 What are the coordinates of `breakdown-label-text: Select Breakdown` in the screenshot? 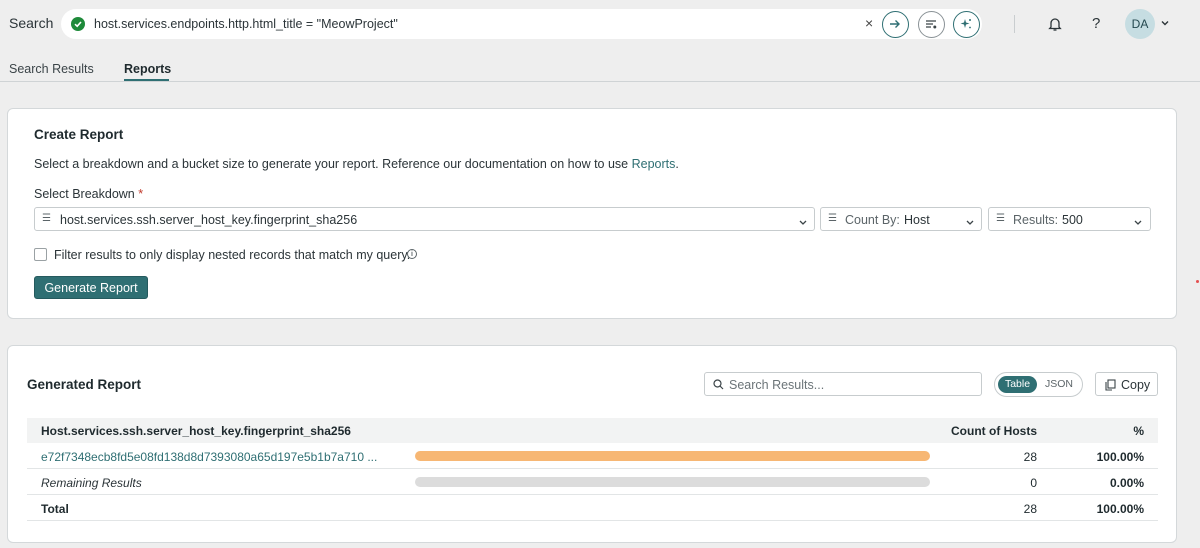 It's located at (84, 194).